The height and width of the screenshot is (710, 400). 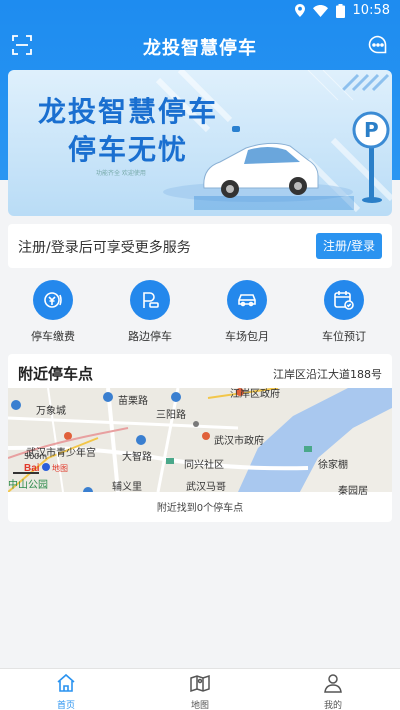 I want to click on current-address: 江岸区沿江大道188号, so click(x=327, y=374).